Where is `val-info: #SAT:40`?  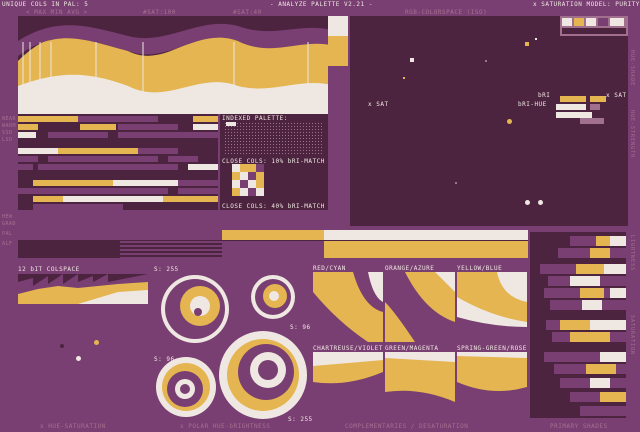 val-info: #SAT:40 is located at coordinates (247, 12).